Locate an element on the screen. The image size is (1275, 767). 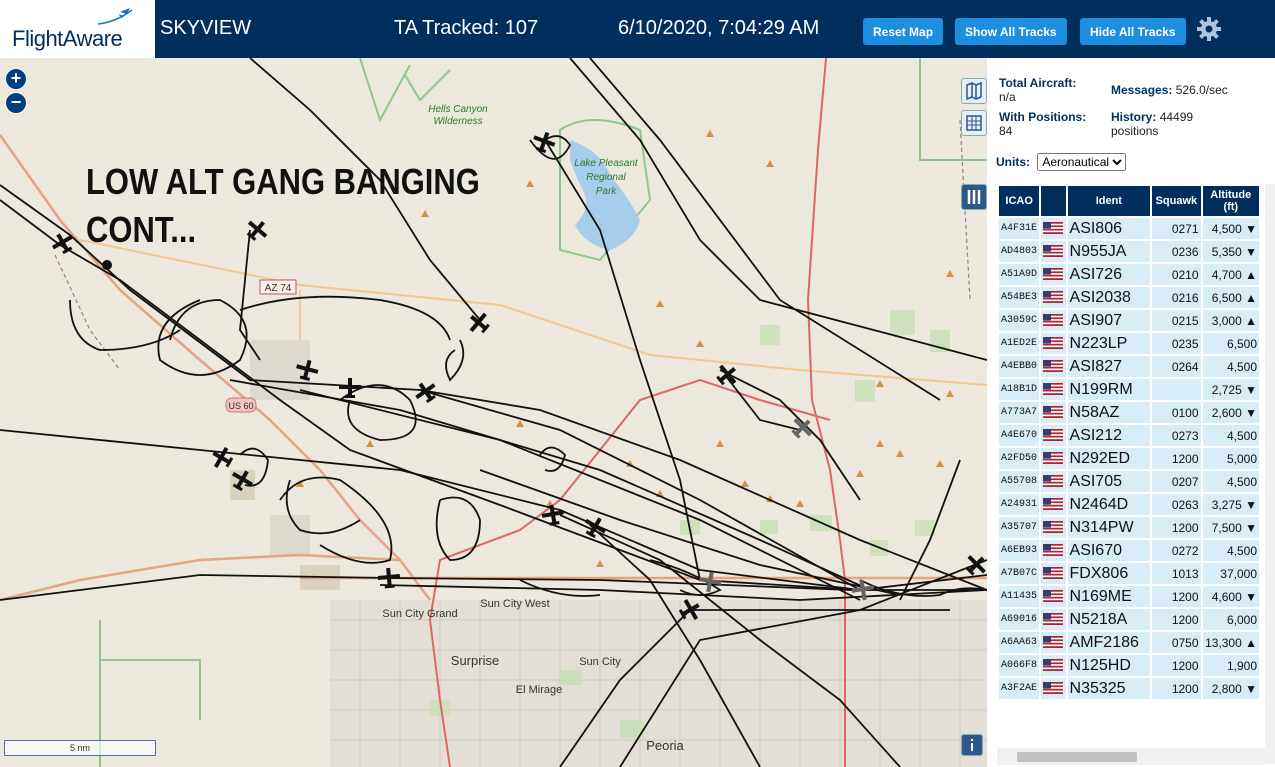
squawk-cell: 0272 is located at coordinates (1176, 550).